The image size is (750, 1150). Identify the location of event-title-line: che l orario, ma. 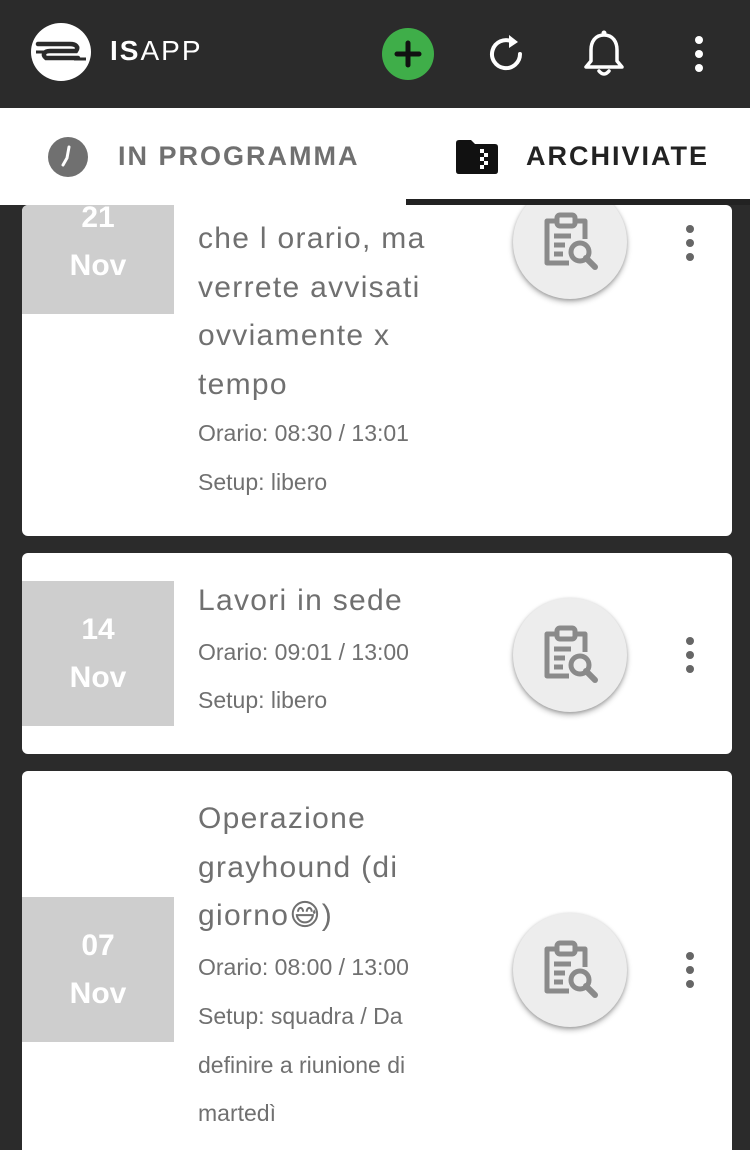
(312, 238).